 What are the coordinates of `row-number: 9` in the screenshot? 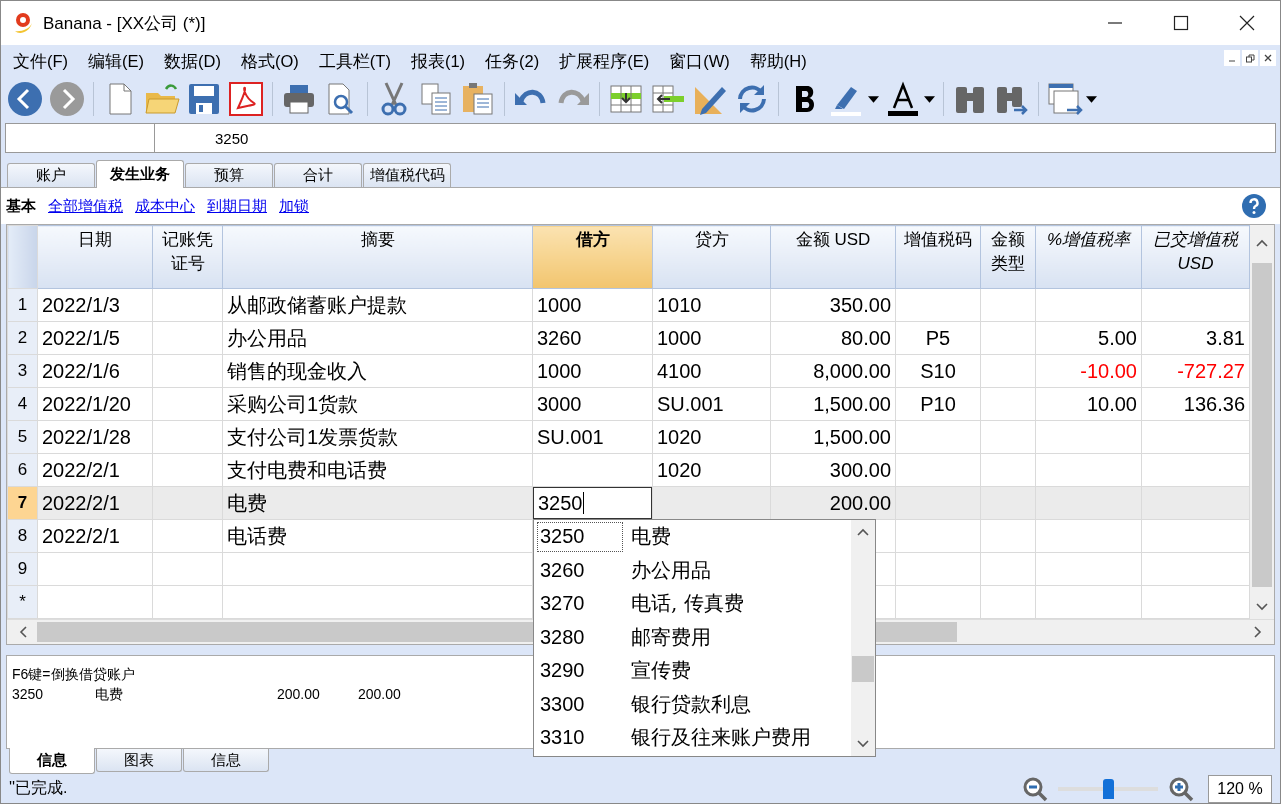 It's located at (22, 569).